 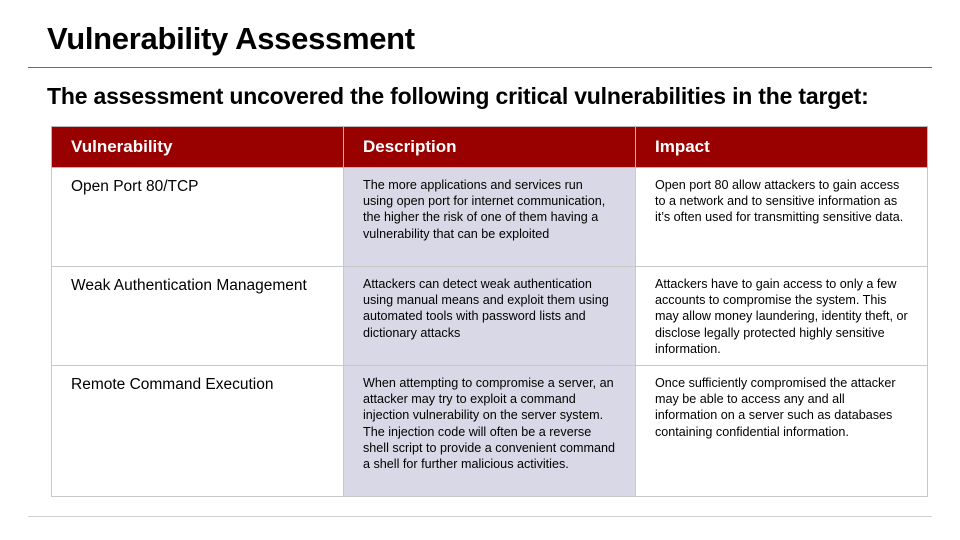 What do you see at coordinates (197, 217) in the screenshot?
I see `vulnerability-cell: Open Port 80/TCP` at bounding box center [197, 217].